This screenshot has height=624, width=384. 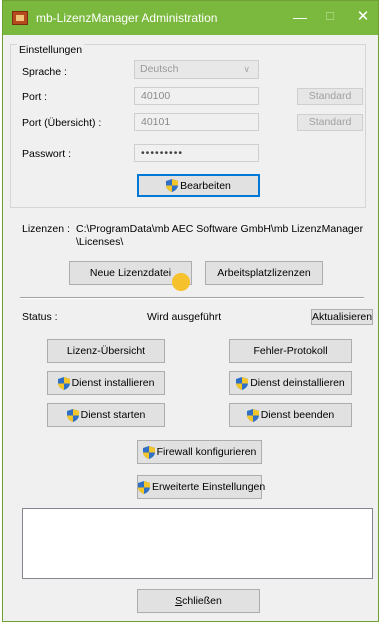 I want to click on maximize-button: ☐, so click(x=330, y=17).